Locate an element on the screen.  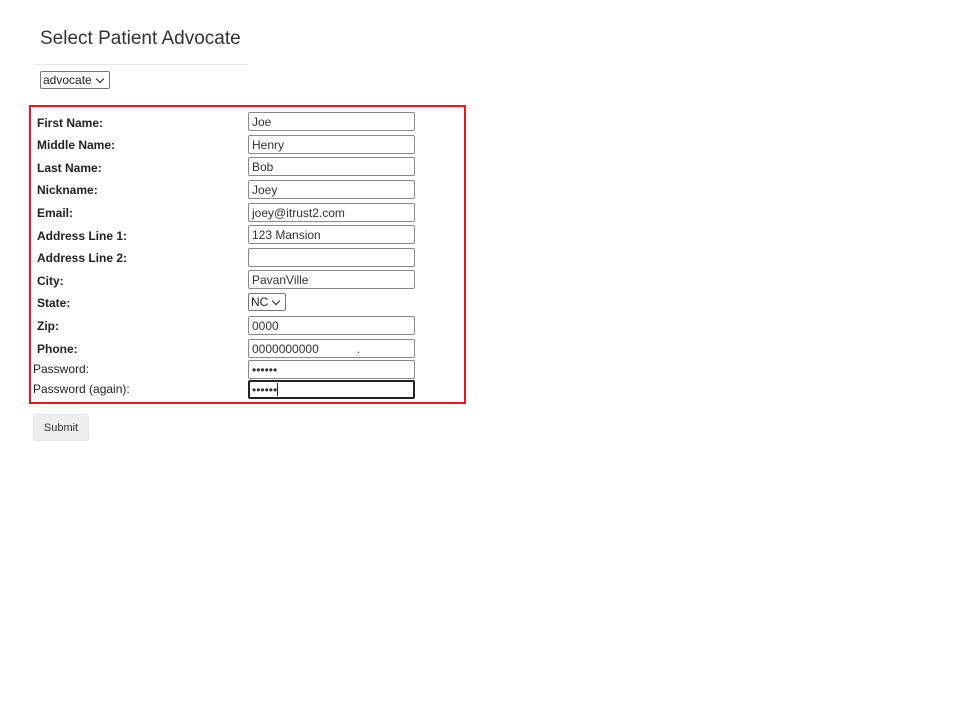
state-select: NC is located at coordinates (267, 302).